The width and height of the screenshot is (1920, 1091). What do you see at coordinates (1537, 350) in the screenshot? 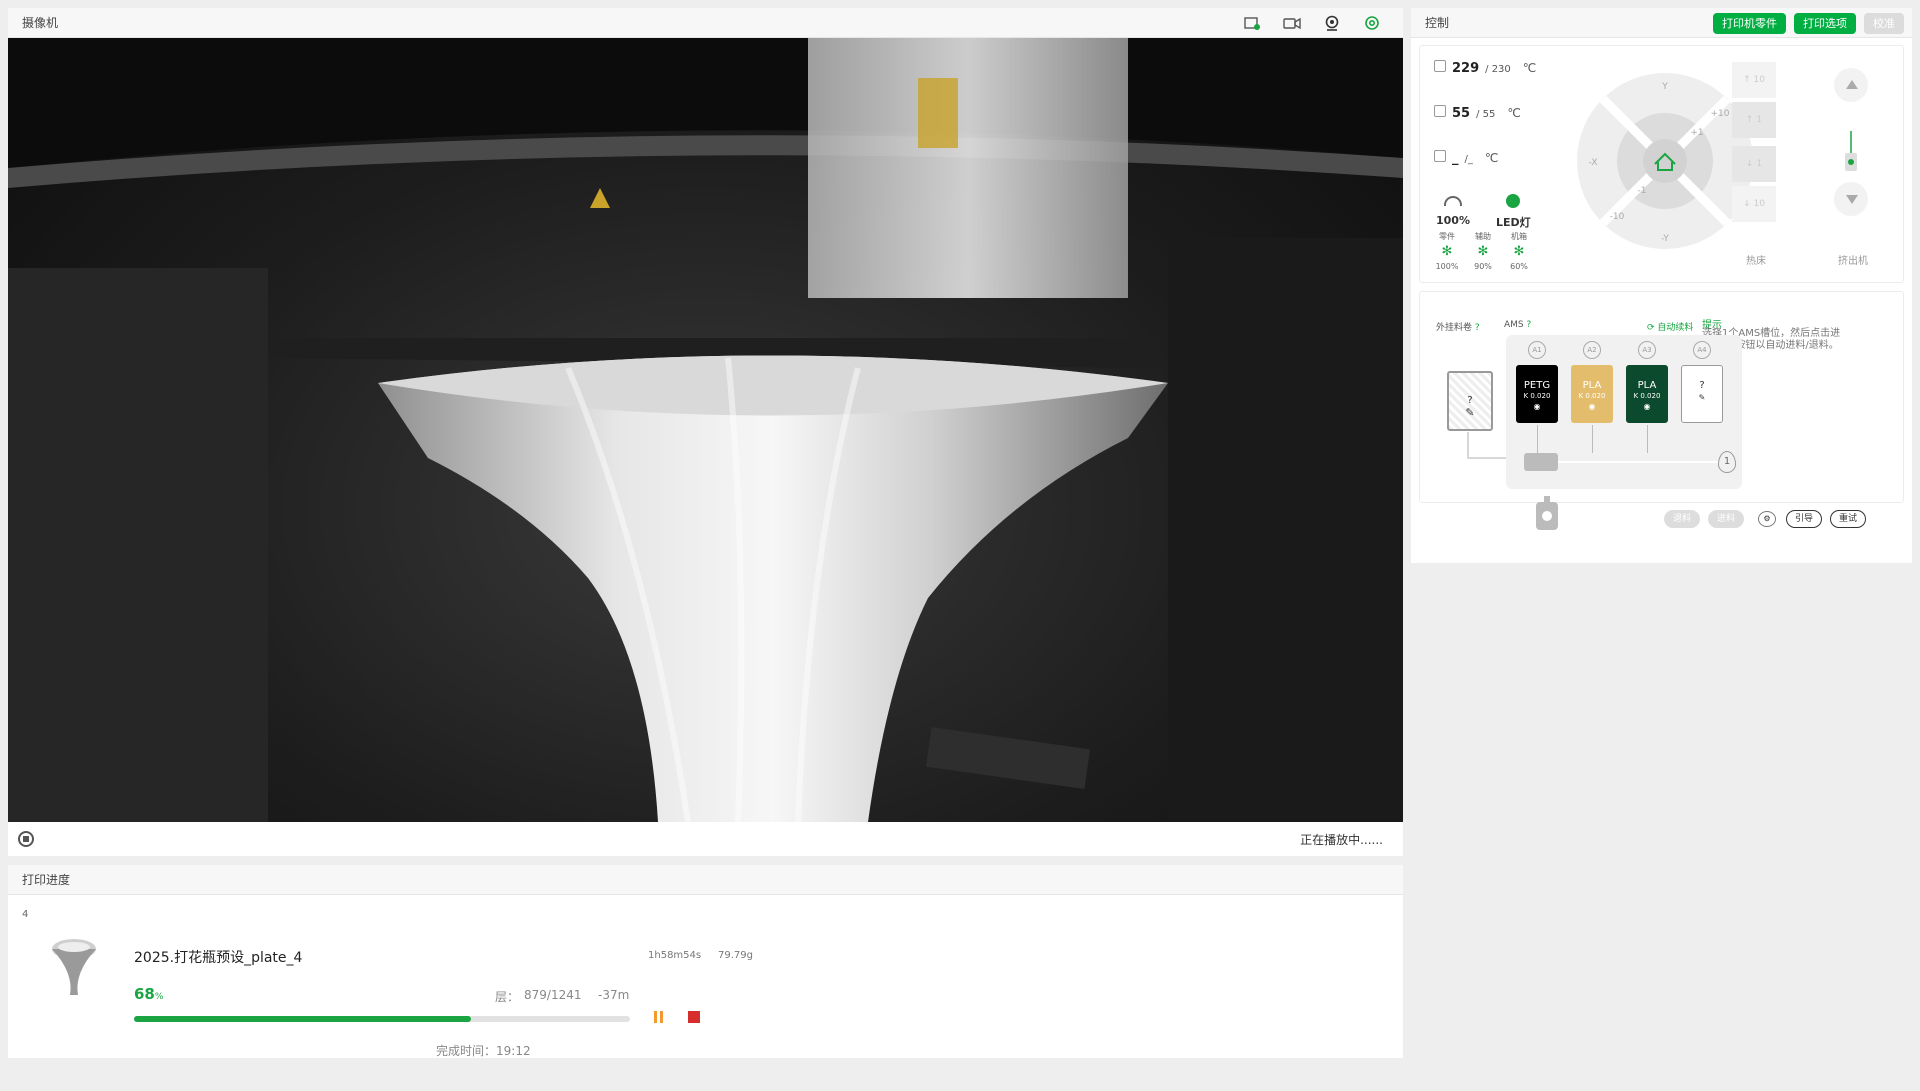
I see `ams-slot-id: A1` at bounding box center [1537, 350].